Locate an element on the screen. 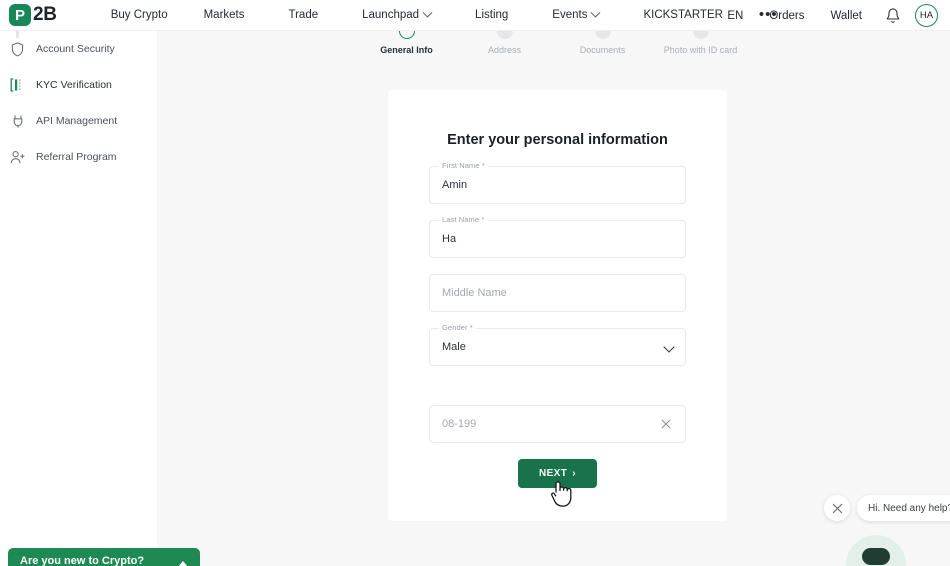 The image size is (950, 566). chat-greeting-bubble: Hi. Need any help? is located at coordinates (903, 508).